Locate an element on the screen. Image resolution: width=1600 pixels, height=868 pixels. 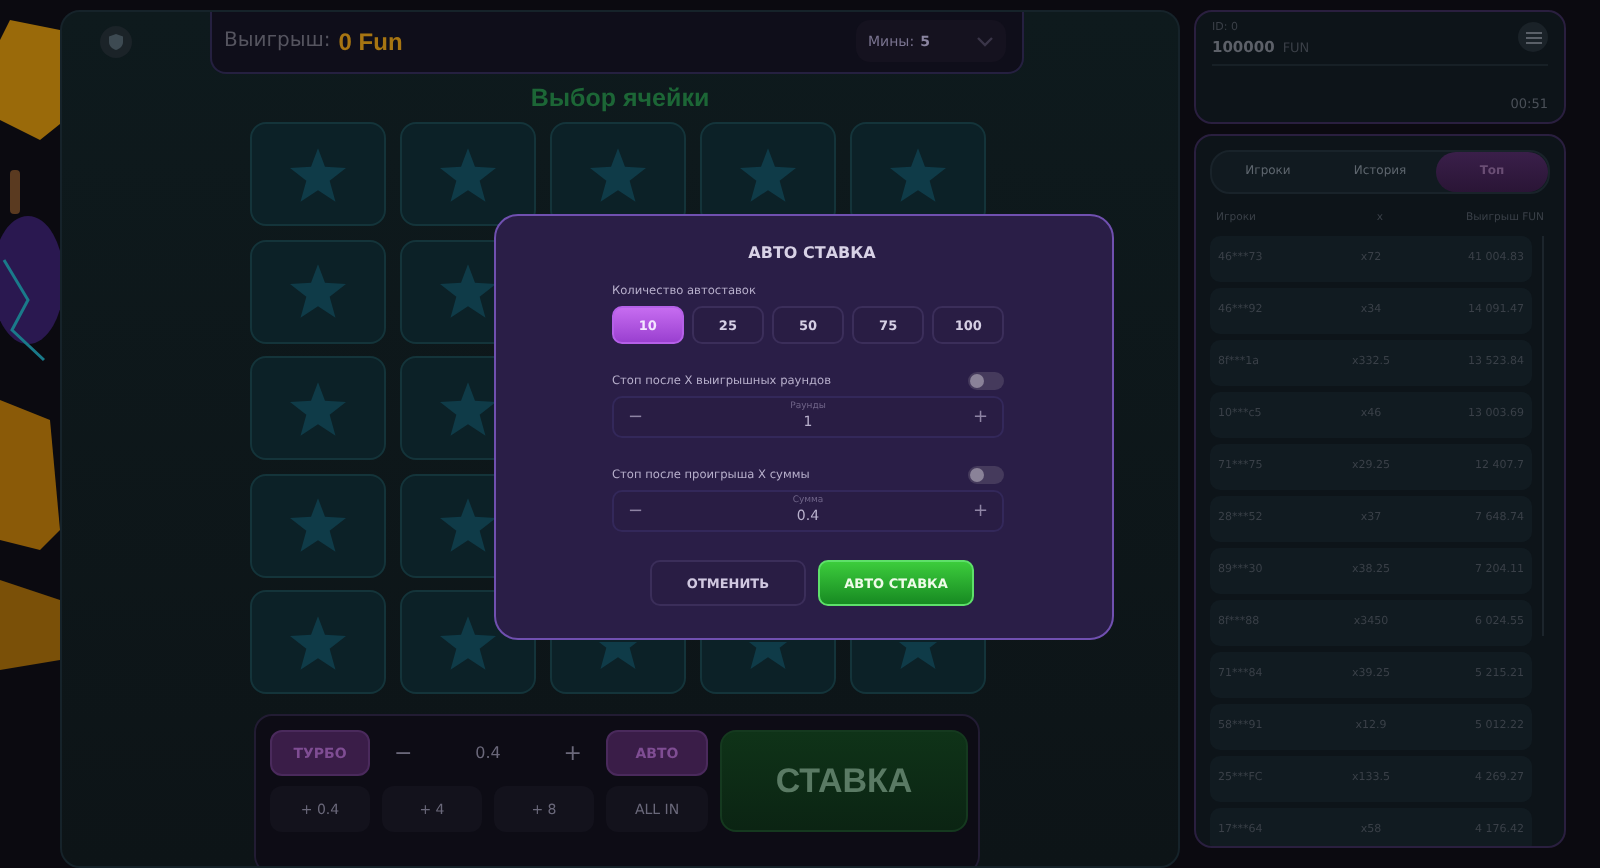
win-label: Выигрыш: is located at coordinates (277, 41).